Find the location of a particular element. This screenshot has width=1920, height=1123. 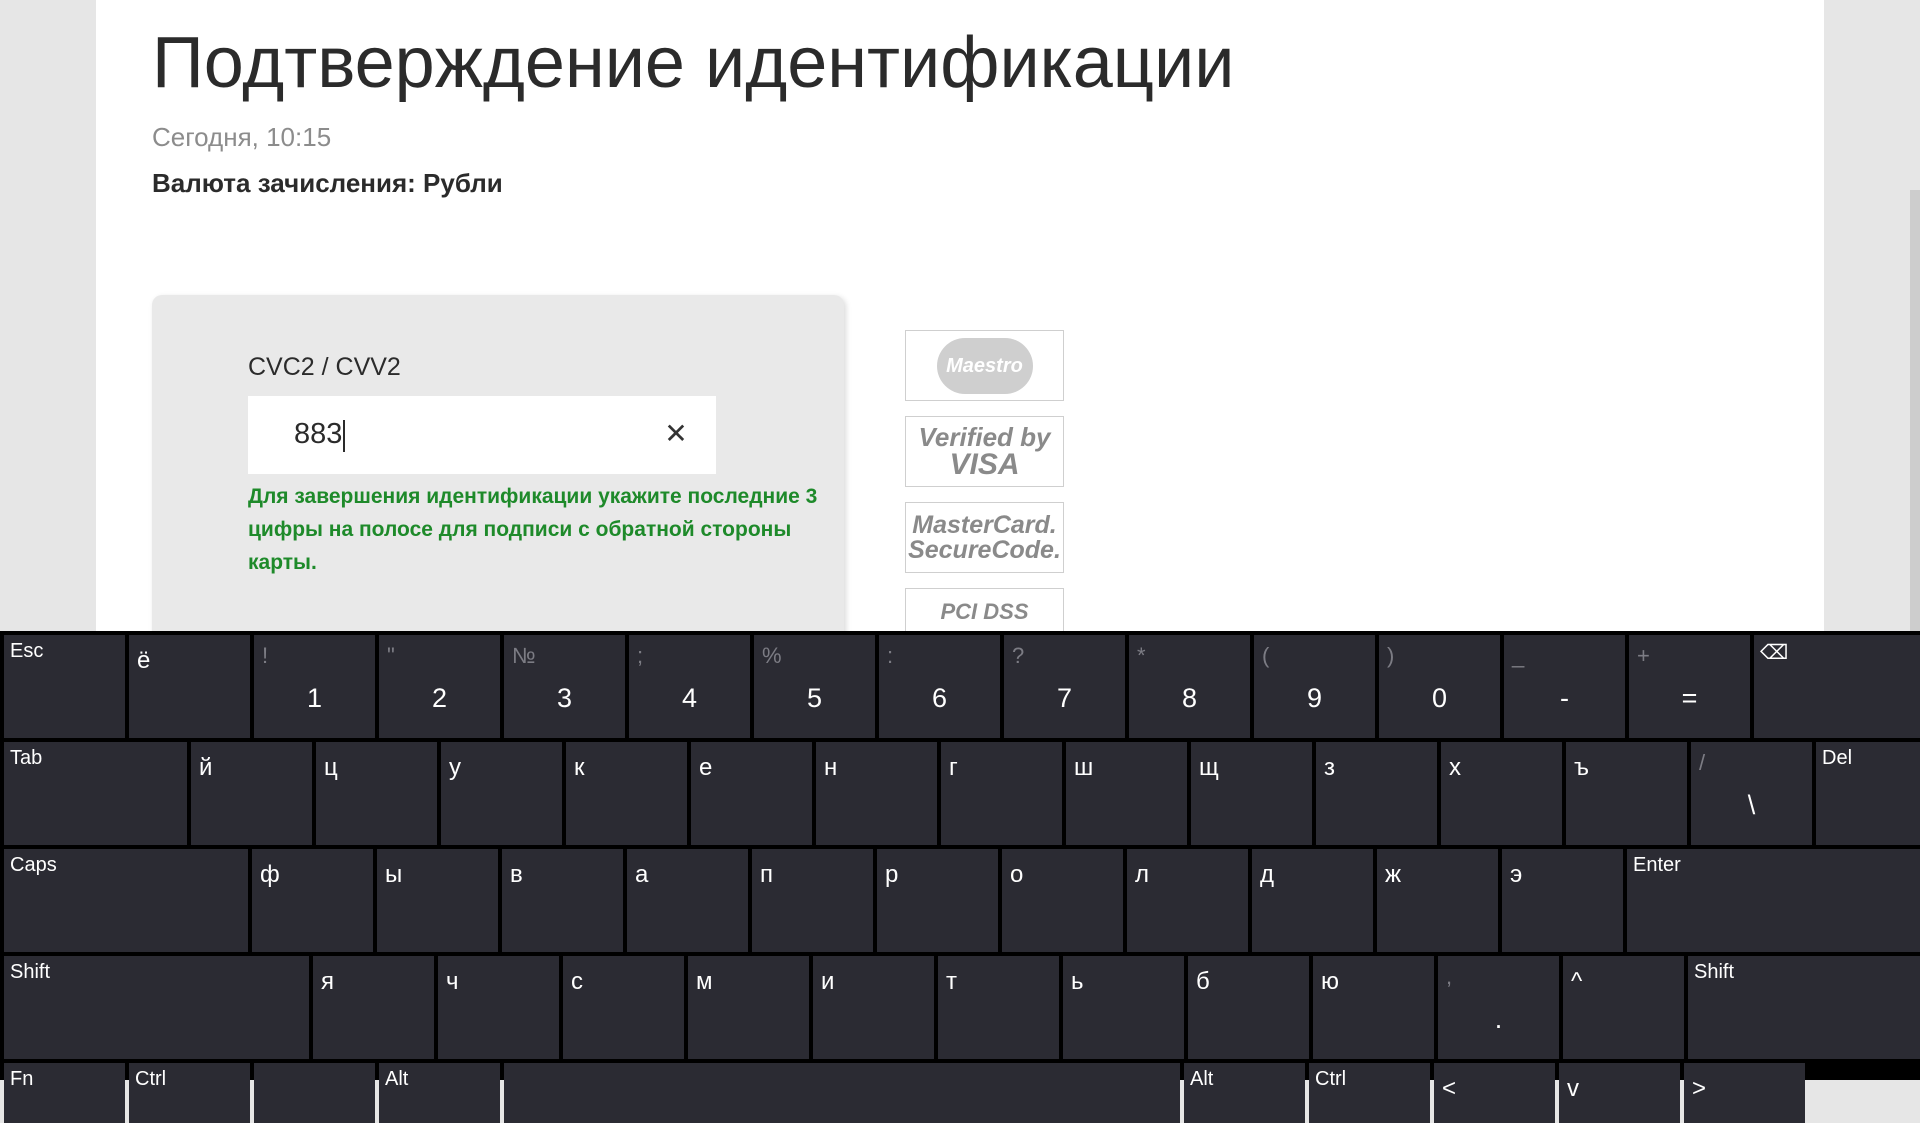

key-у: у is located at coordinates (501, 793).